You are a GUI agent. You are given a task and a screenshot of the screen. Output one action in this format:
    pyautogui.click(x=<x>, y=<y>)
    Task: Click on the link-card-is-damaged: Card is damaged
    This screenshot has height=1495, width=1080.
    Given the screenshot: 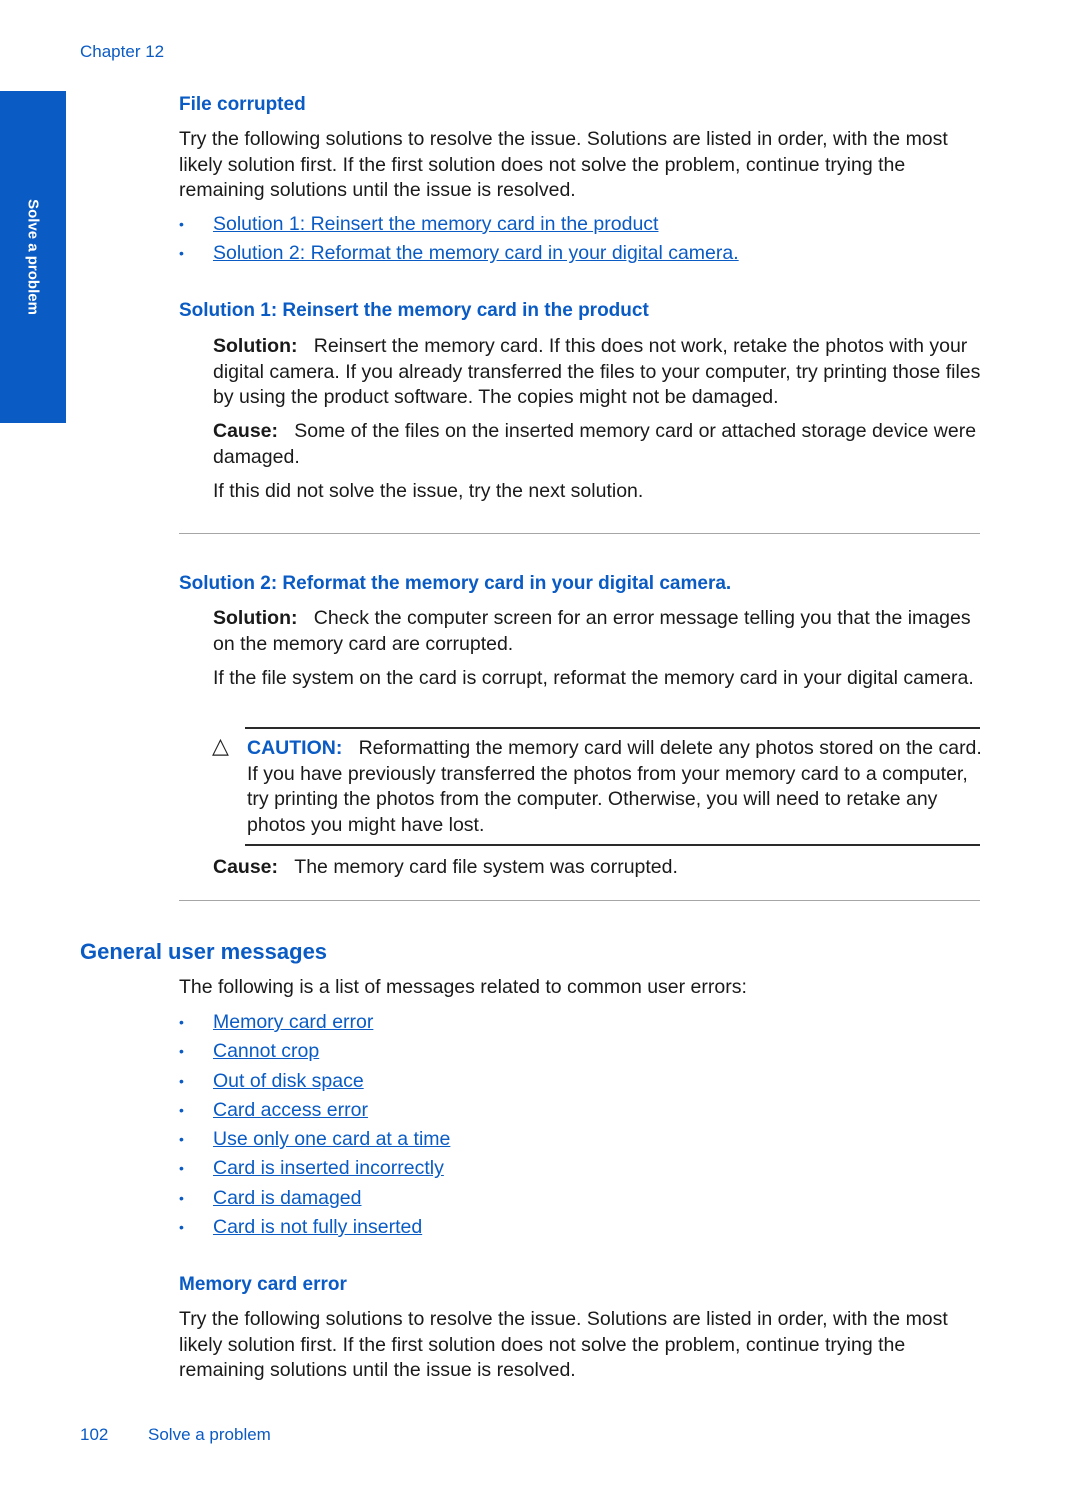 What is the action you would take?
    pyautogui.click(x=287, y=1198)
    